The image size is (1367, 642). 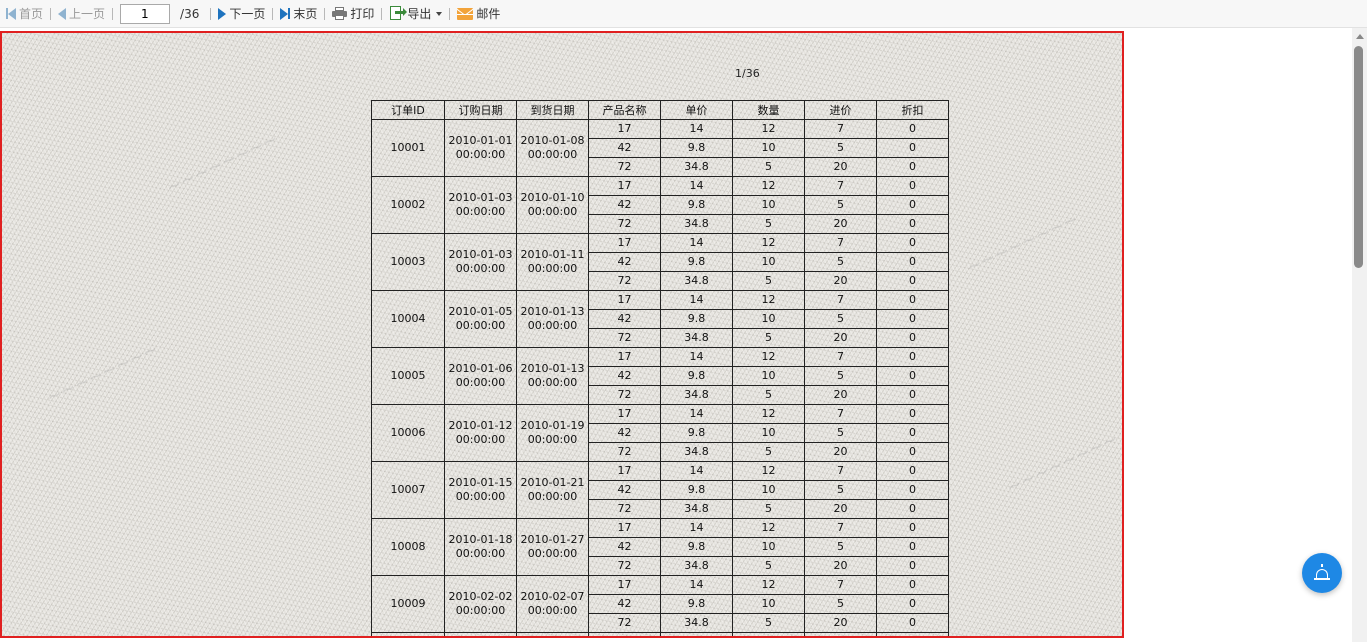 What do you see at coordinates (247, 14) in the screenshot?
I see `next-page-label: 下一页` at bounding box center [247, 14].